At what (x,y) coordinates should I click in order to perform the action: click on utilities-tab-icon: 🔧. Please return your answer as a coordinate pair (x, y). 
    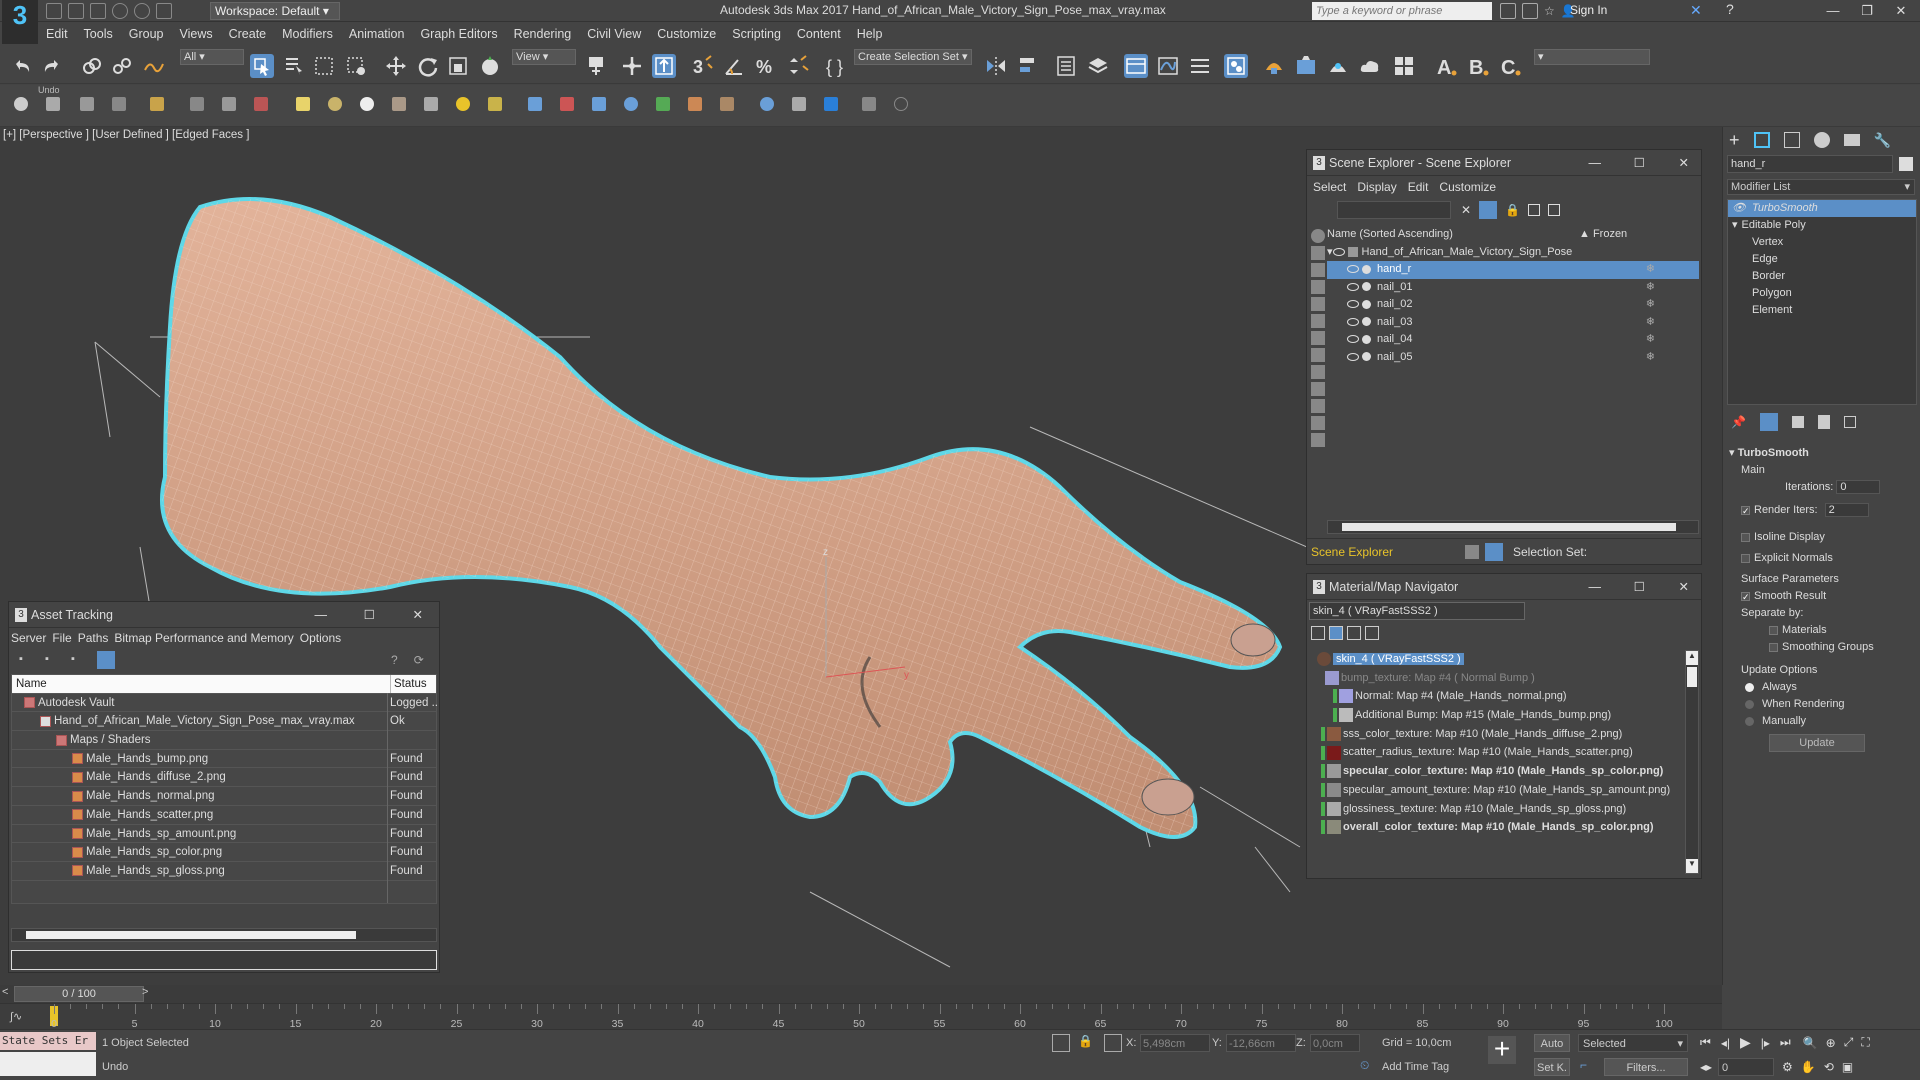
    Looking at the image, I should click on (1882, 140).